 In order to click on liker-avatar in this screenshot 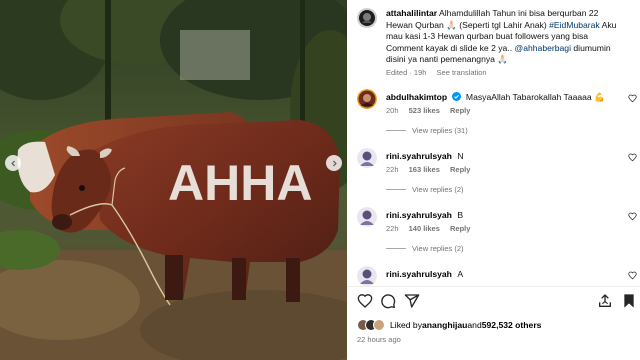, I will do `click(379, 325)`.